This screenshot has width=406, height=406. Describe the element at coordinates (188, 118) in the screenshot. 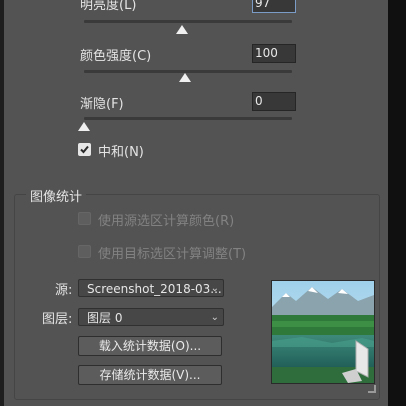

I see `fade-slider-track` at that location.